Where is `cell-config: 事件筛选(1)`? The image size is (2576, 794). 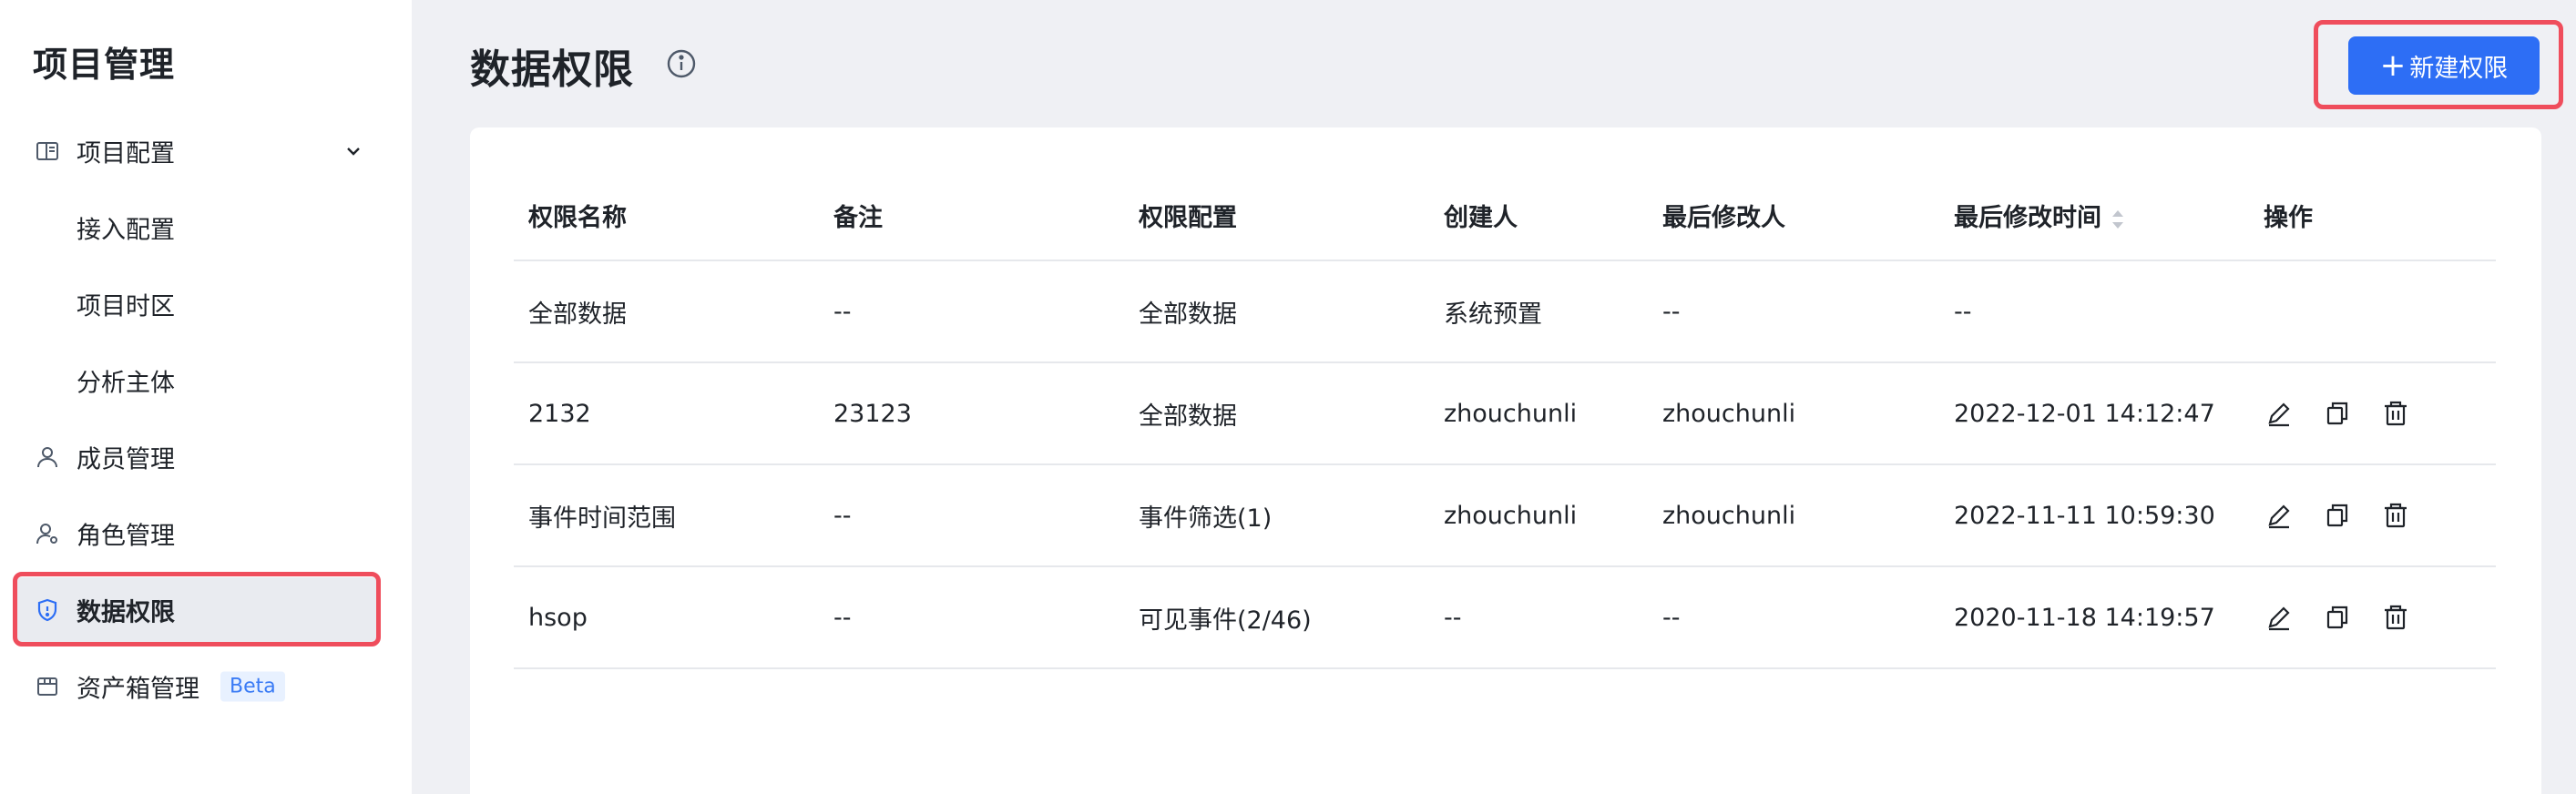 cell-config: 事件筛选(1) is located at coordinates (1276, 515).